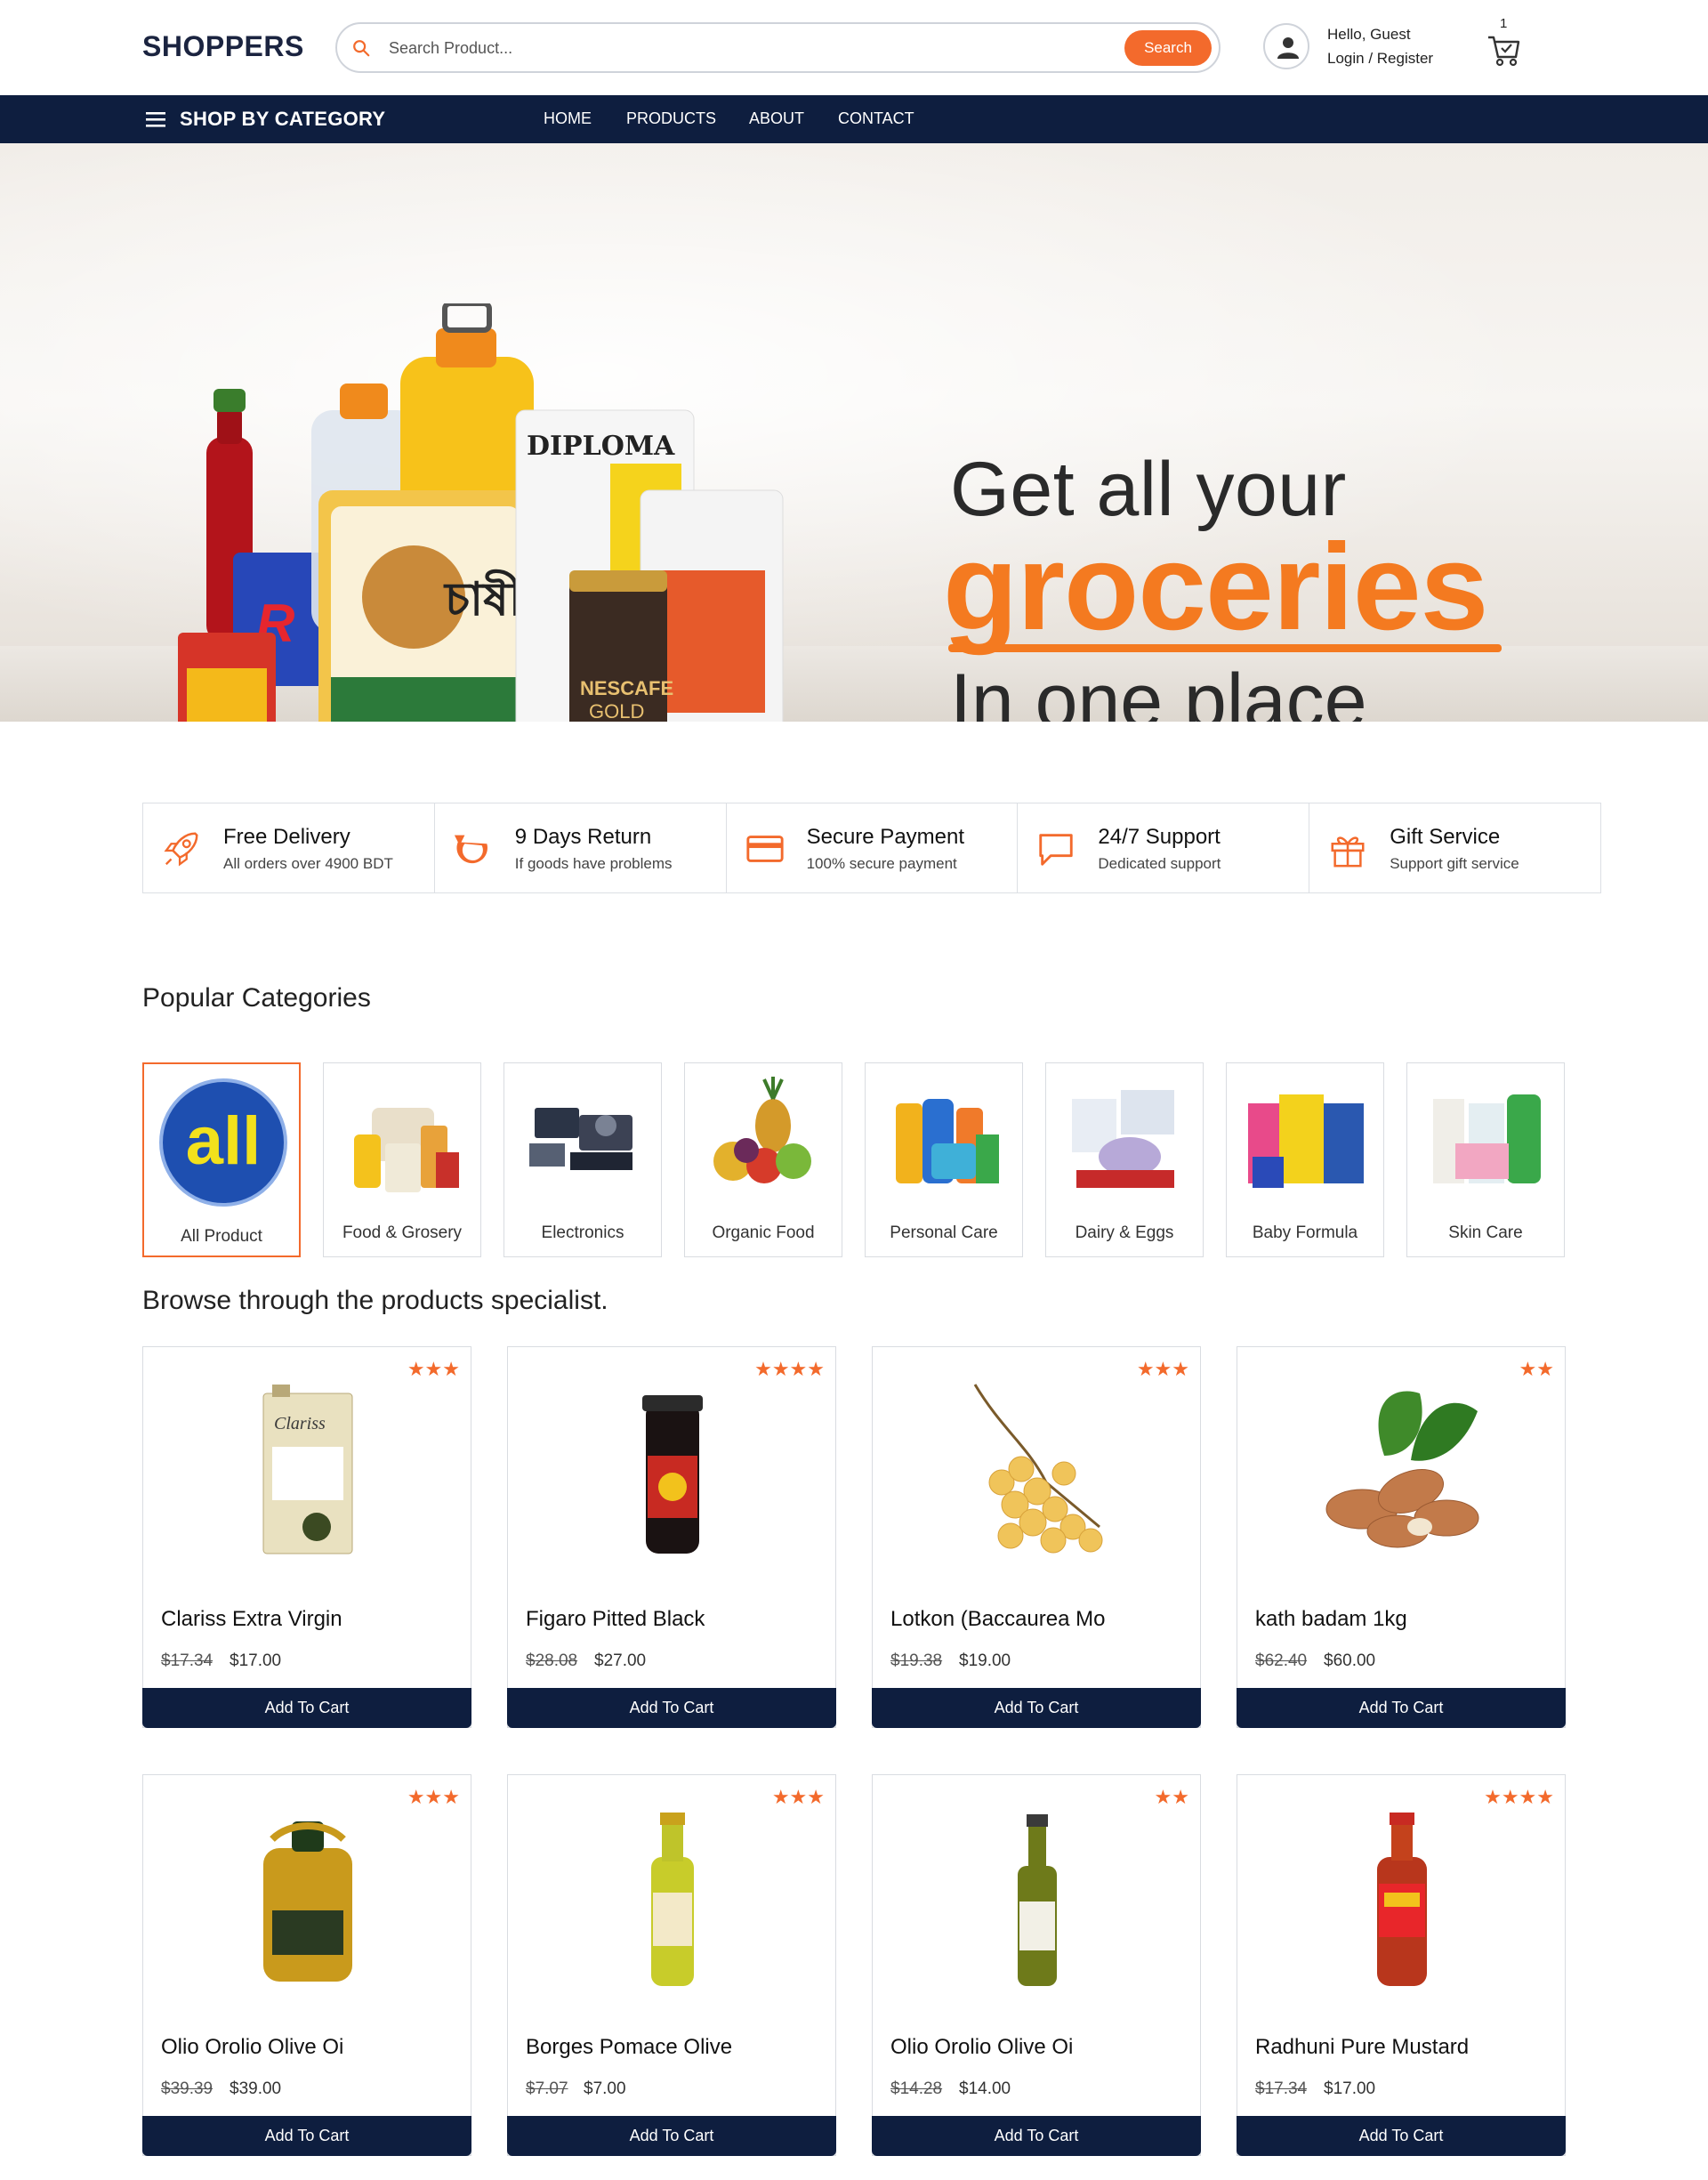  I want to click on category-organic-food: Organic Food, so click(763, 1159).